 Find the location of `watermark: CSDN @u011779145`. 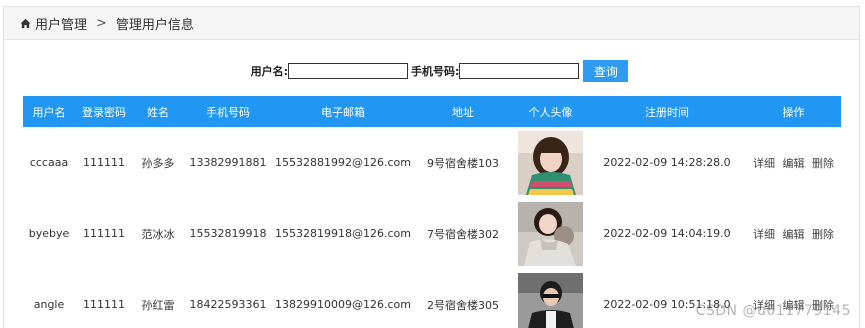

watermark: CSDN @u011779145 is located at coordinates (773, 311).